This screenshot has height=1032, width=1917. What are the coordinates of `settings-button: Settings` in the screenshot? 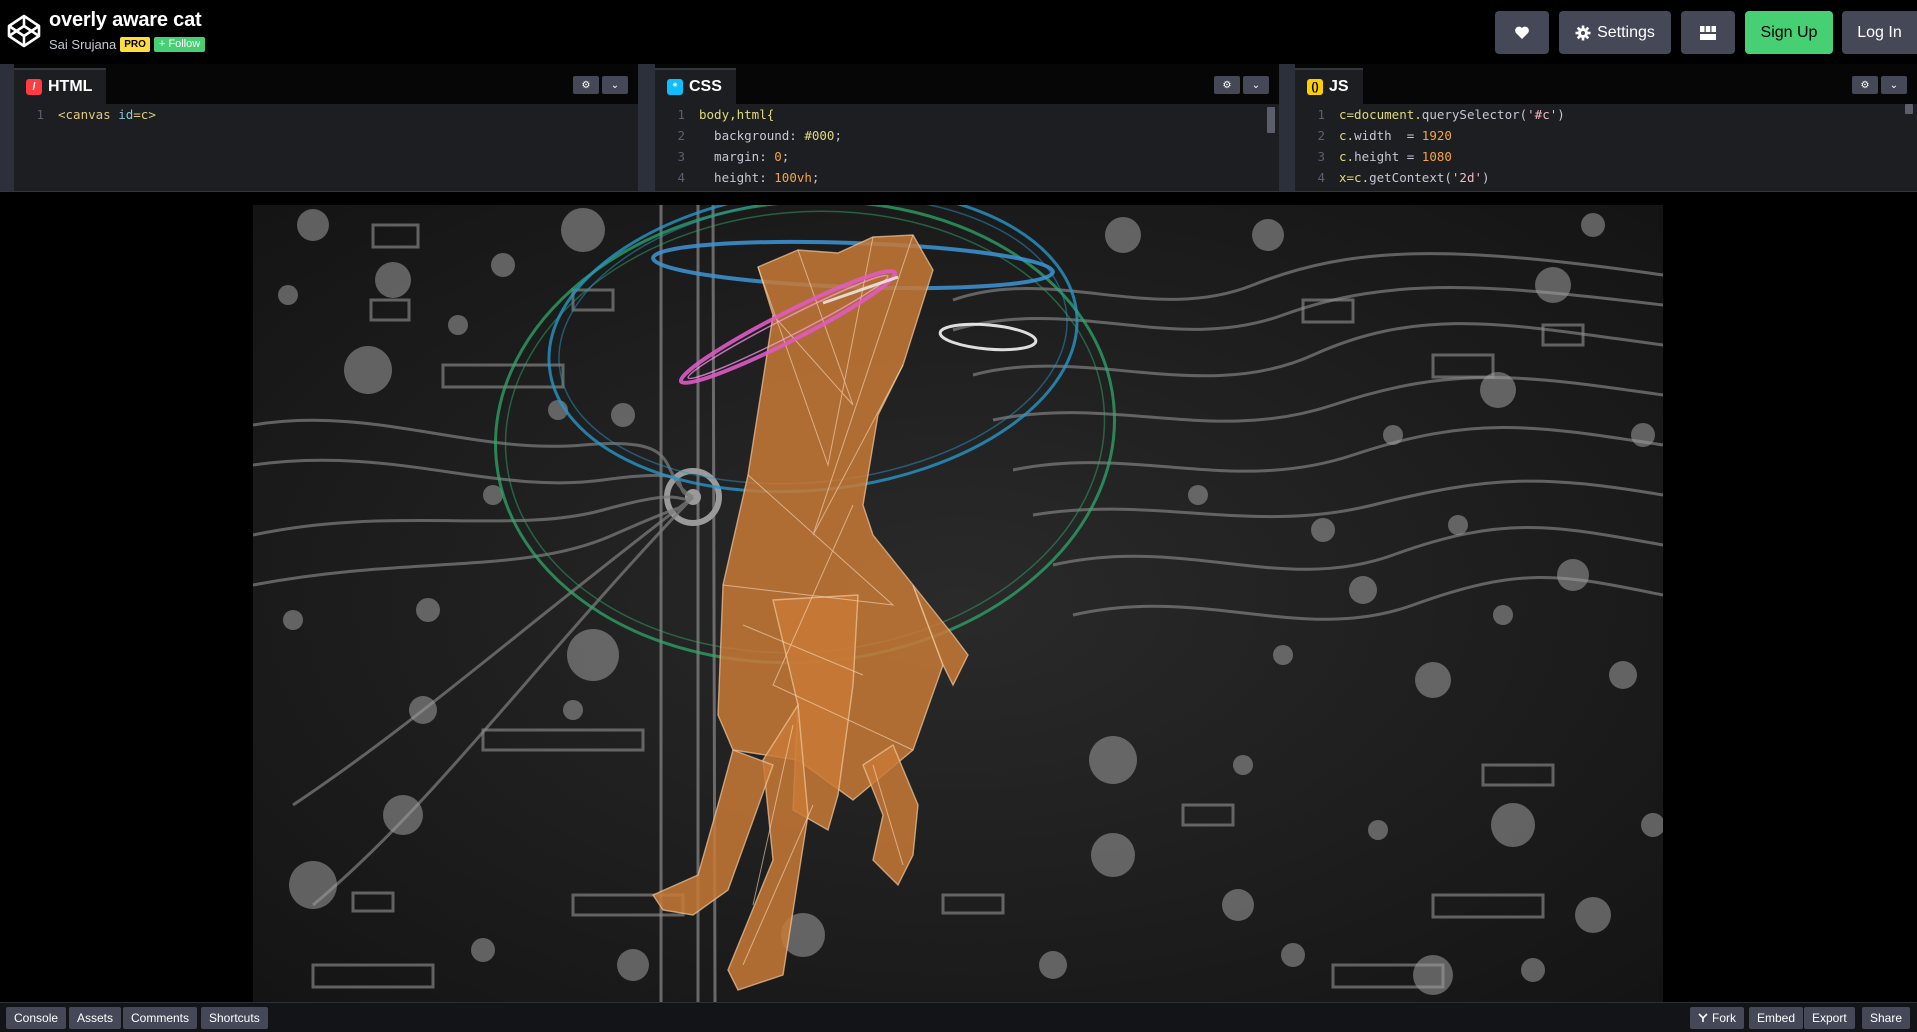 It's located at (1615, 32).